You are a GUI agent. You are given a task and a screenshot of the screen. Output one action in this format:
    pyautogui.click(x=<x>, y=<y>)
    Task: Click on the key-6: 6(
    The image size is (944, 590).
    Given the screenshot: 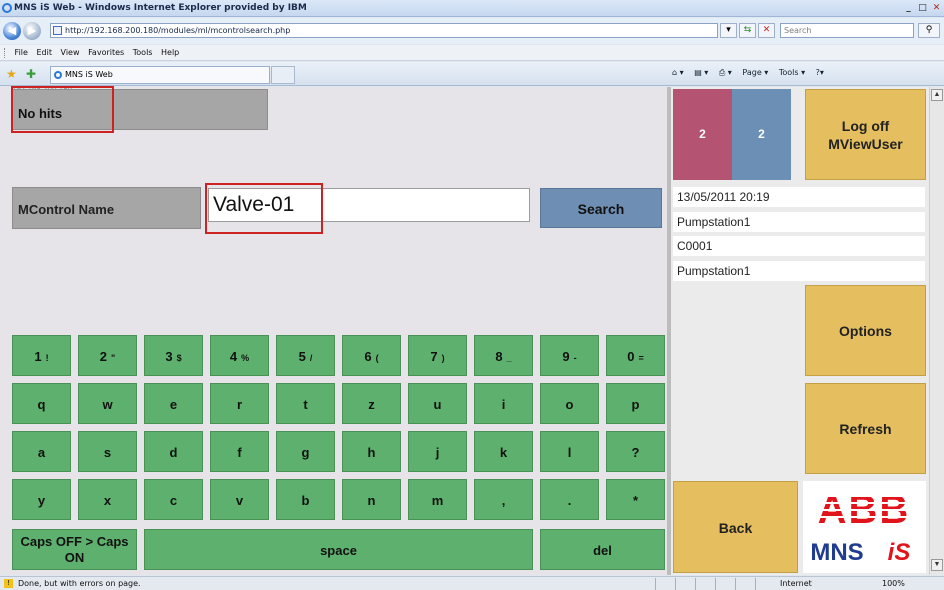 What is the action you would take?
    pyautogui.click(x=371, y=355)
    